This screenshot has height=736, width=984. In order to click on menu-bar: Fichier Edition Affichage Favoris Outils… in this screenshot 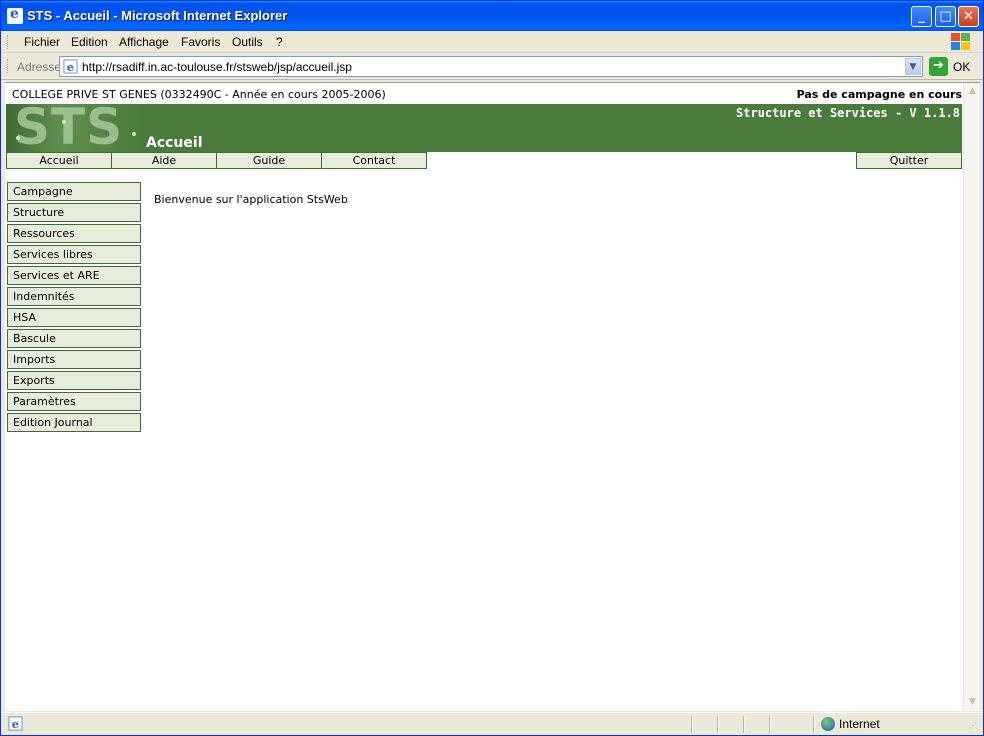, I will do `click(492, 42)`.